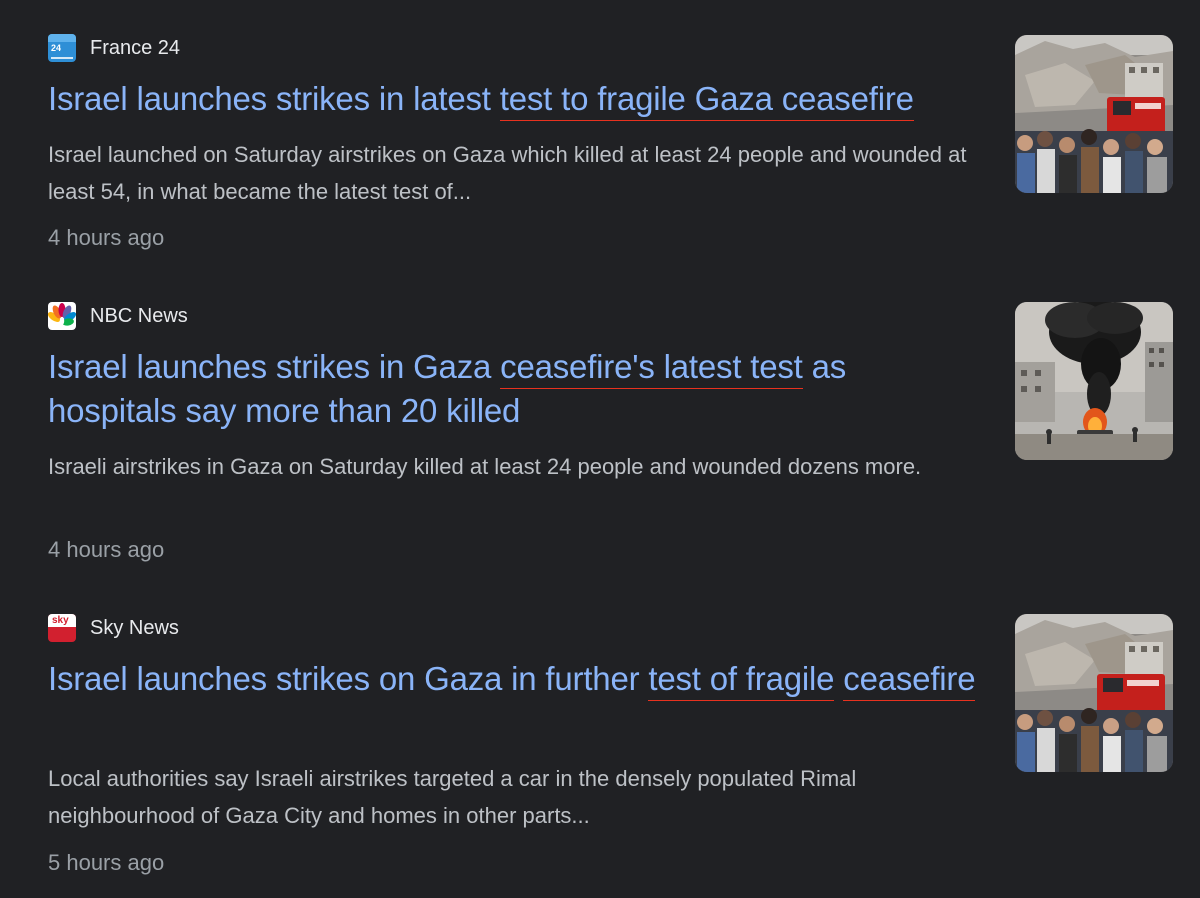 The width and height of the screenshot is (1200, 898). What do you see at coordinates (134, 628) in the screenshot?
I see `source-name: Sky News` at bounding box center [134, 628].